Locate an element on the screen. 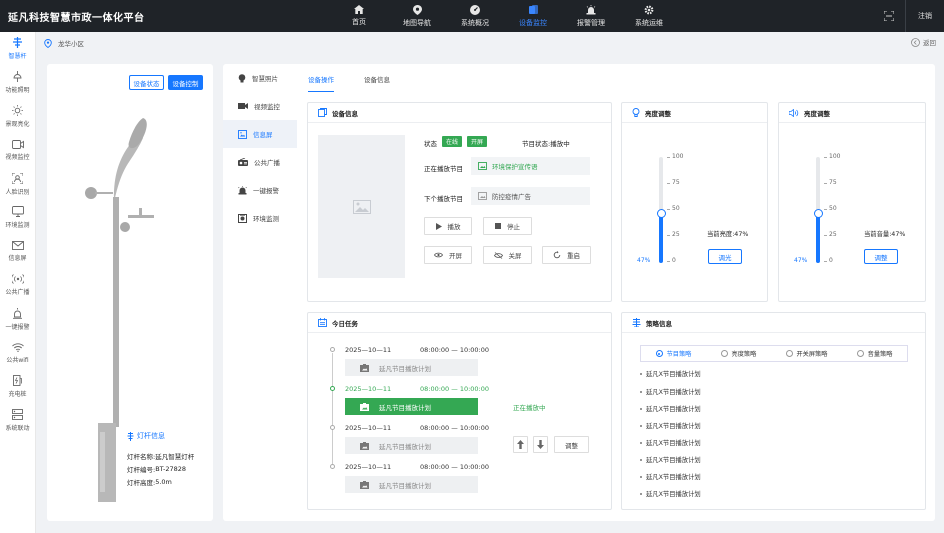 This screenshot has width=944, height=533. dim-button: 调光 is located at coordinates (725, 256).